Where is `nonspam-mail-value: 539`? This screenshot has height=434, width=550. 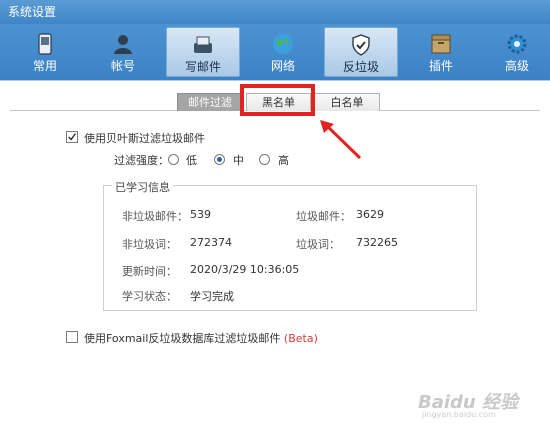
nonspam-mail-value: 539 is located at coordinates (200, 214).